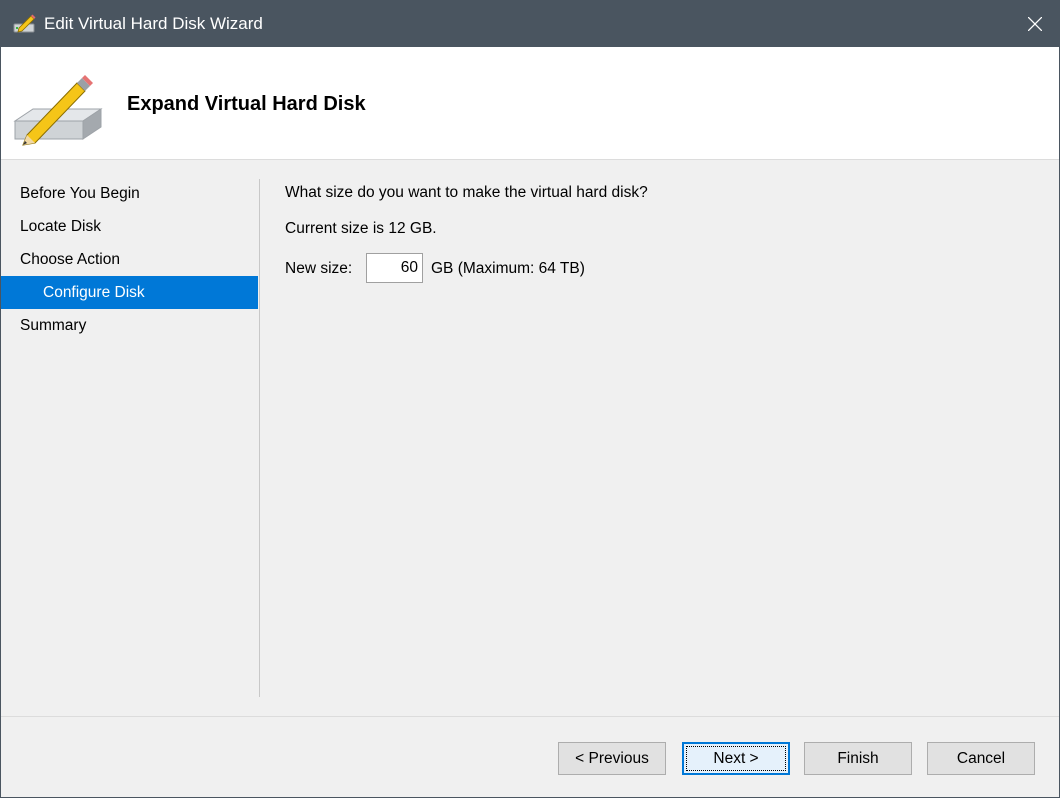 This screenshot has height=798, width=1060. Describe the element at coordinates (736, 758) in the screenshot. I see `next-button: Next >` at that location.